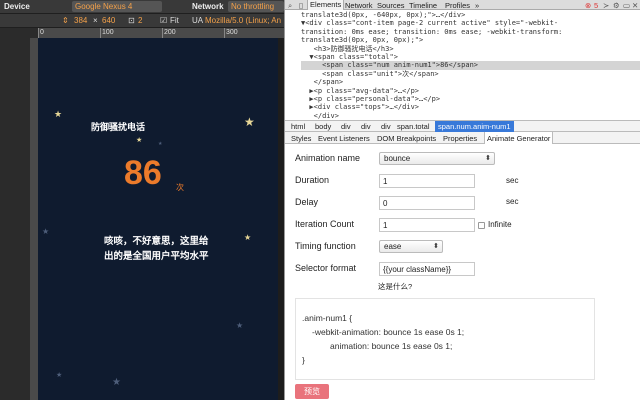 Image resolution: width=640 pixels, height=400 pixels. What do you see at coordinates (519, 138) in the screenshot?
I see `tab-animate-generator: Animate Generator` at bounding box center [519, 138].